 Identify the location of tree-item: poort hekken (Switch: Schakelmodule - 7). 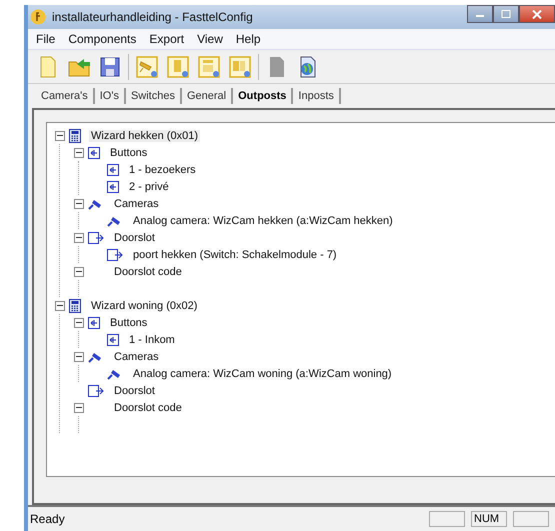
(235, 254).